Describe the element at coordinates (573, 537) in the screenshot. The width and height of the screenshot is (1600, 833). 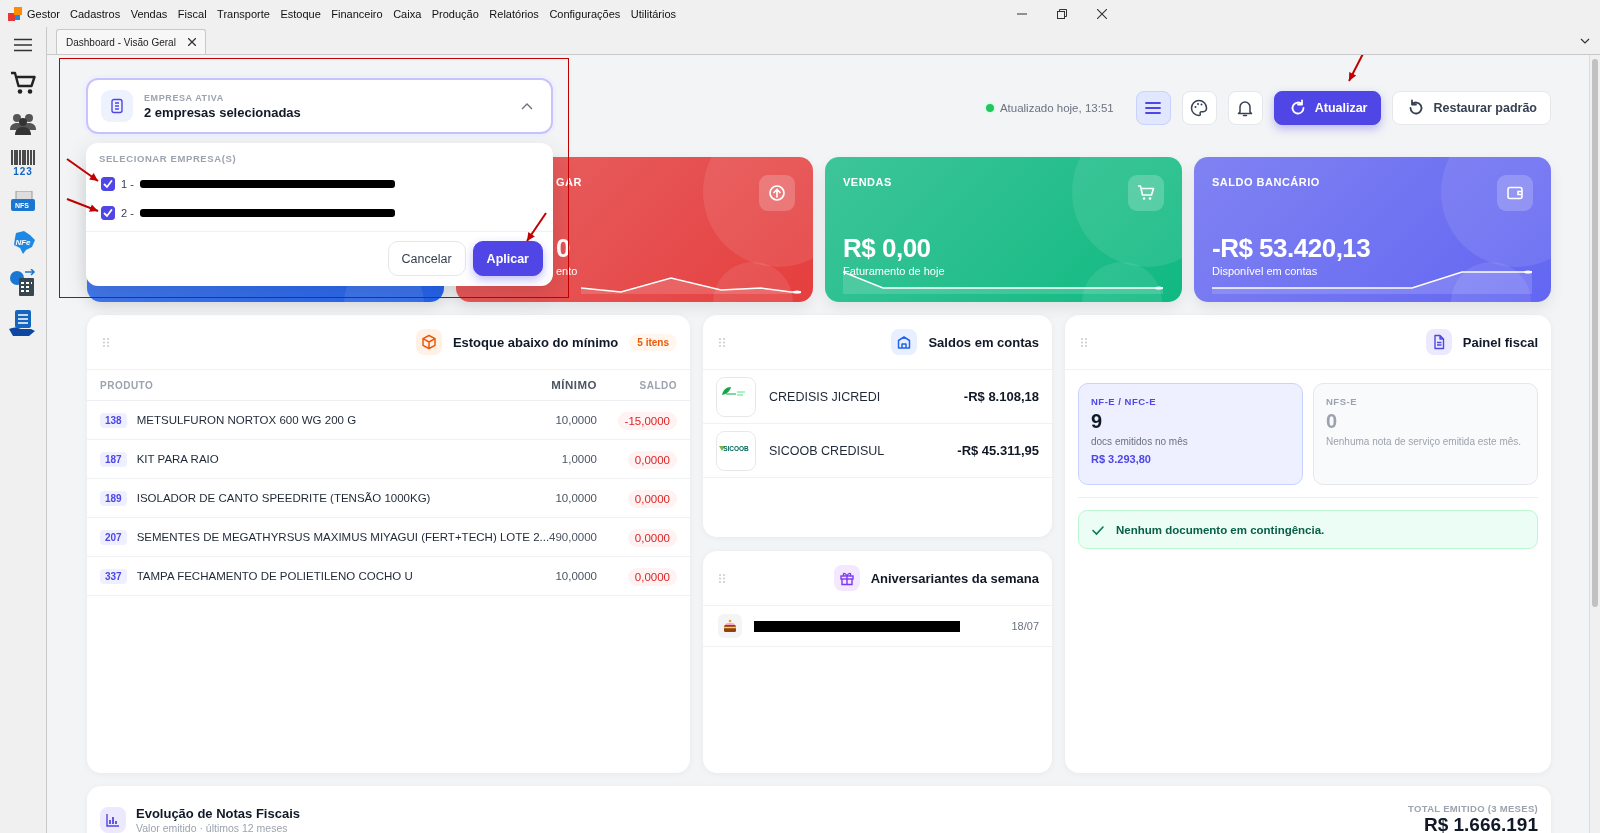
I see `minimum-value: 490,0000` at that location.